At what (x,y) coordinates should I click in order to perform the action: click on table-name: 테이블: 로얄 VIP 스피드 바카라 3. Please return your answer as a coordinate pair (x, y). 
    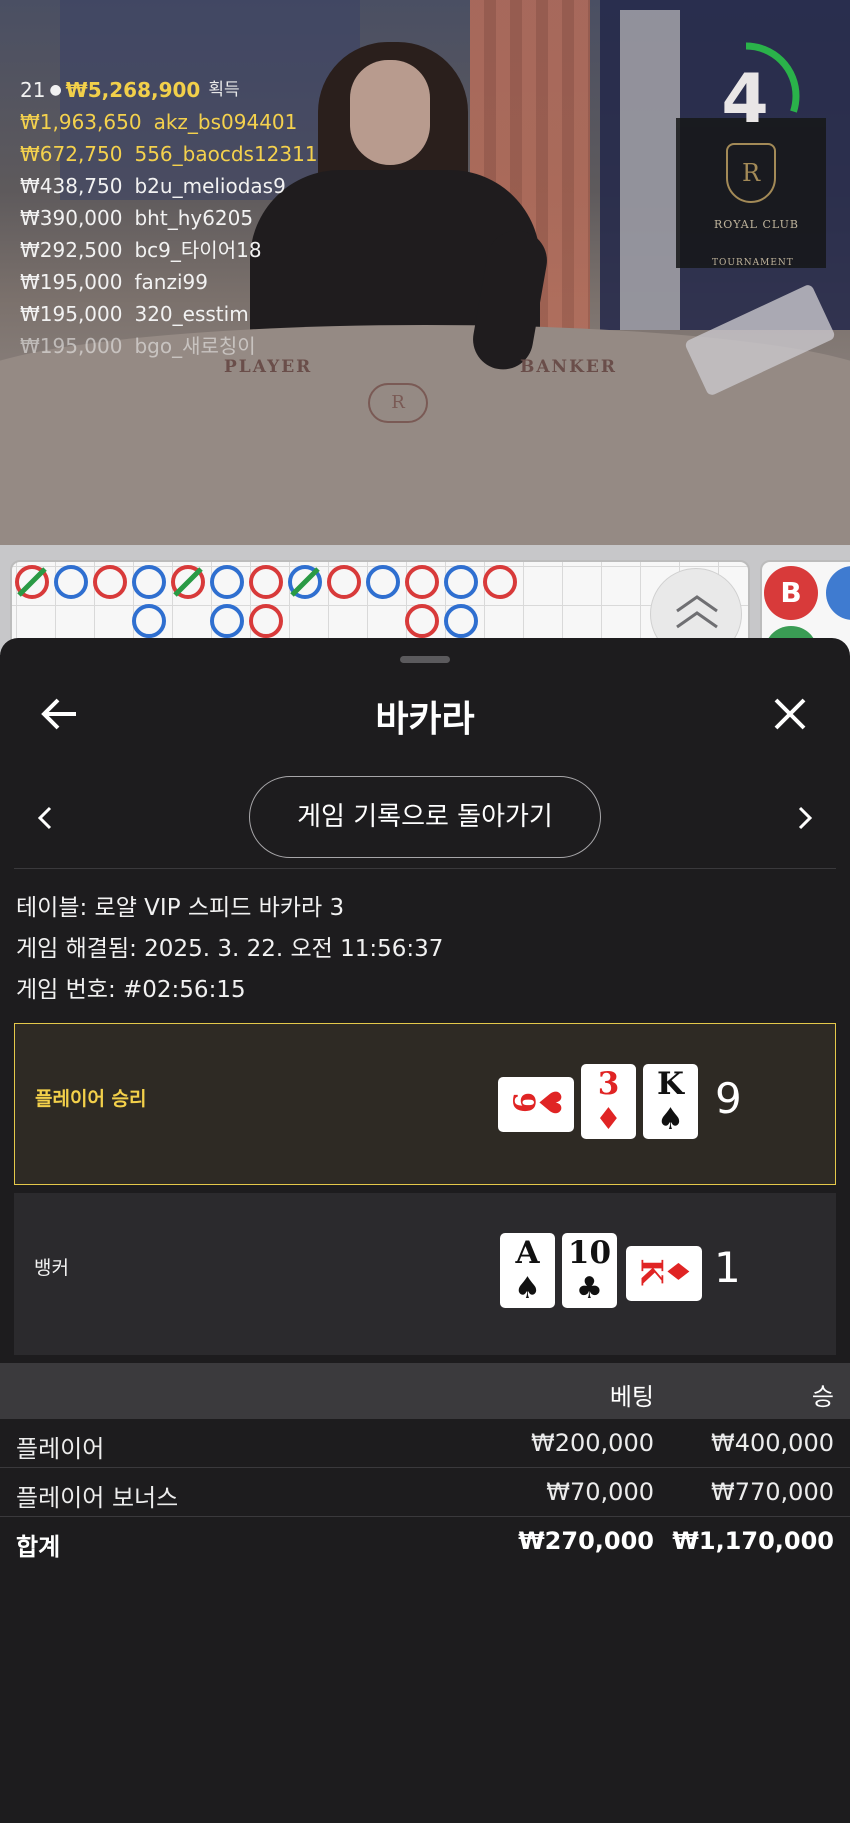
    Looking at the image, I should click on (180, 908).